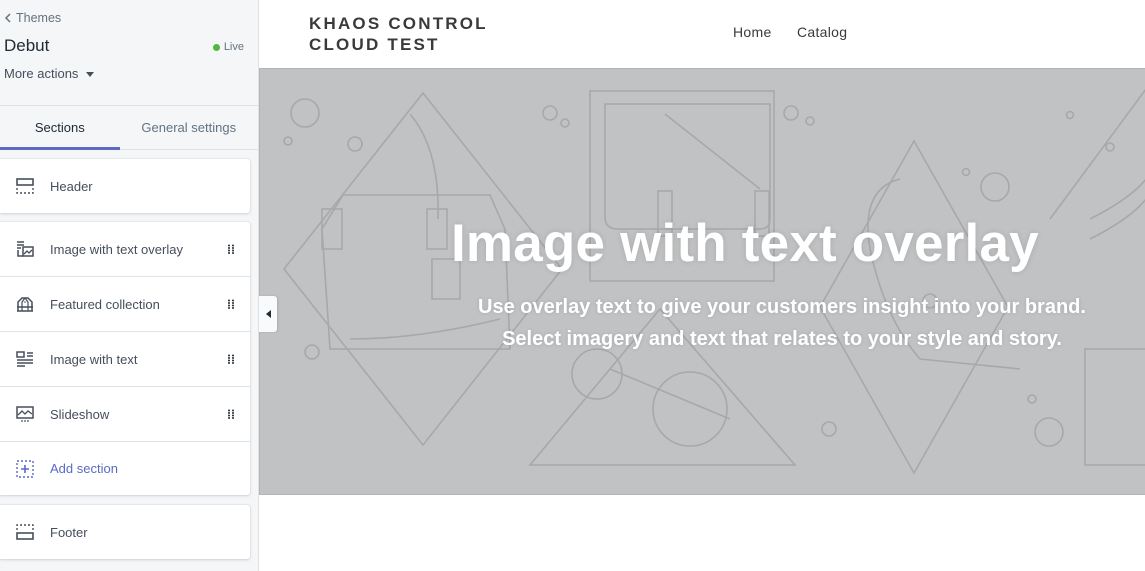 This screenshot has height=571, width=1145. I want to click on more-actions-label: More actions, so click(41, 73).